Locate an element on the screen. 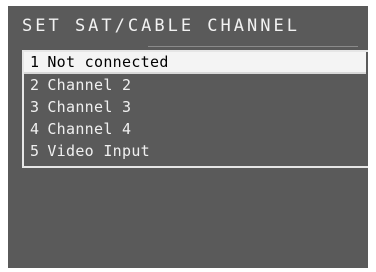 This screenshot has width=376, height=272. menu-item-label: Channel 2 is located at coordinates (89, 85).